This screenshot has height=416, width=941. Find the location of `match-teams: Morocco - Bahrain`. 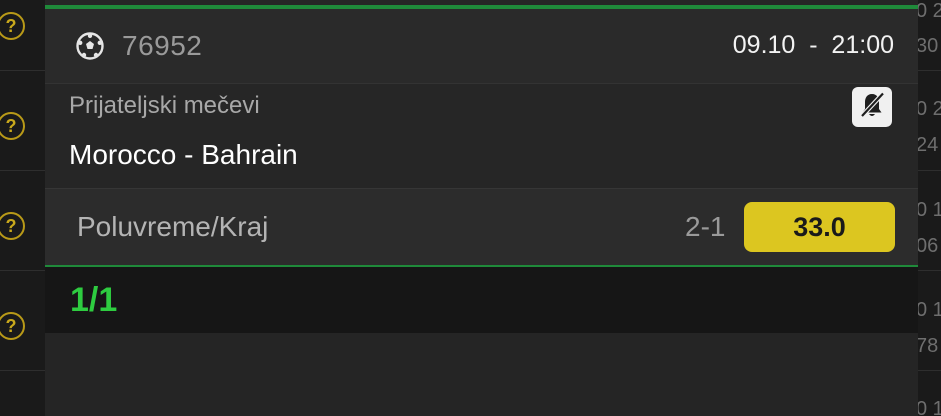

match-teams: Morocco - Bahrain is located at coordinates (183, 154).